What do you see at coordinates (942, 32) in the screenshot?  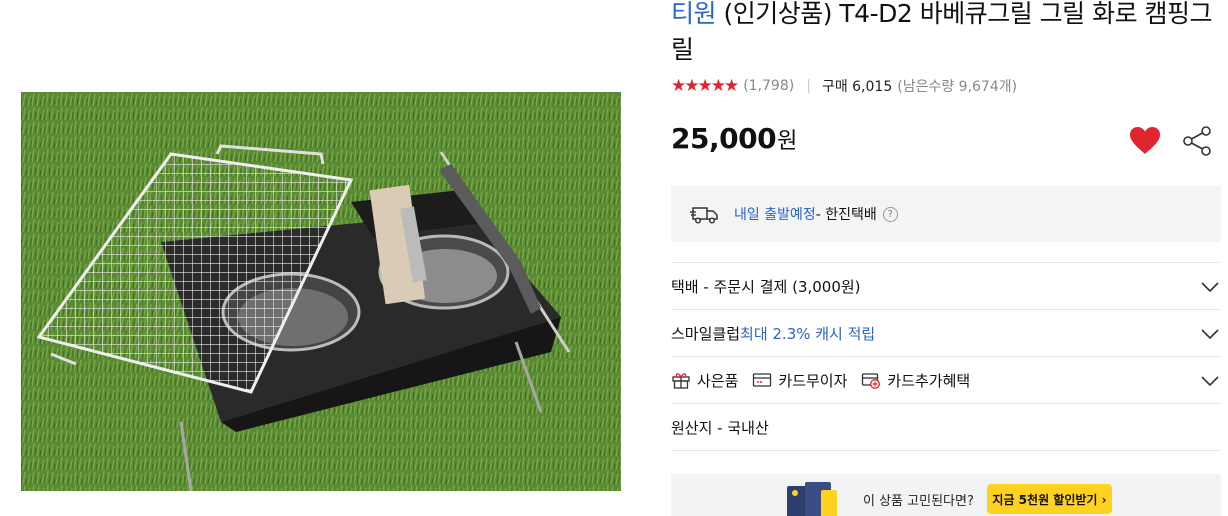 I see `product-name: (인기상품) T4-D2 바베큐그릴 그릴 화로 캠핑그릴` at bounding box center [942, 32].